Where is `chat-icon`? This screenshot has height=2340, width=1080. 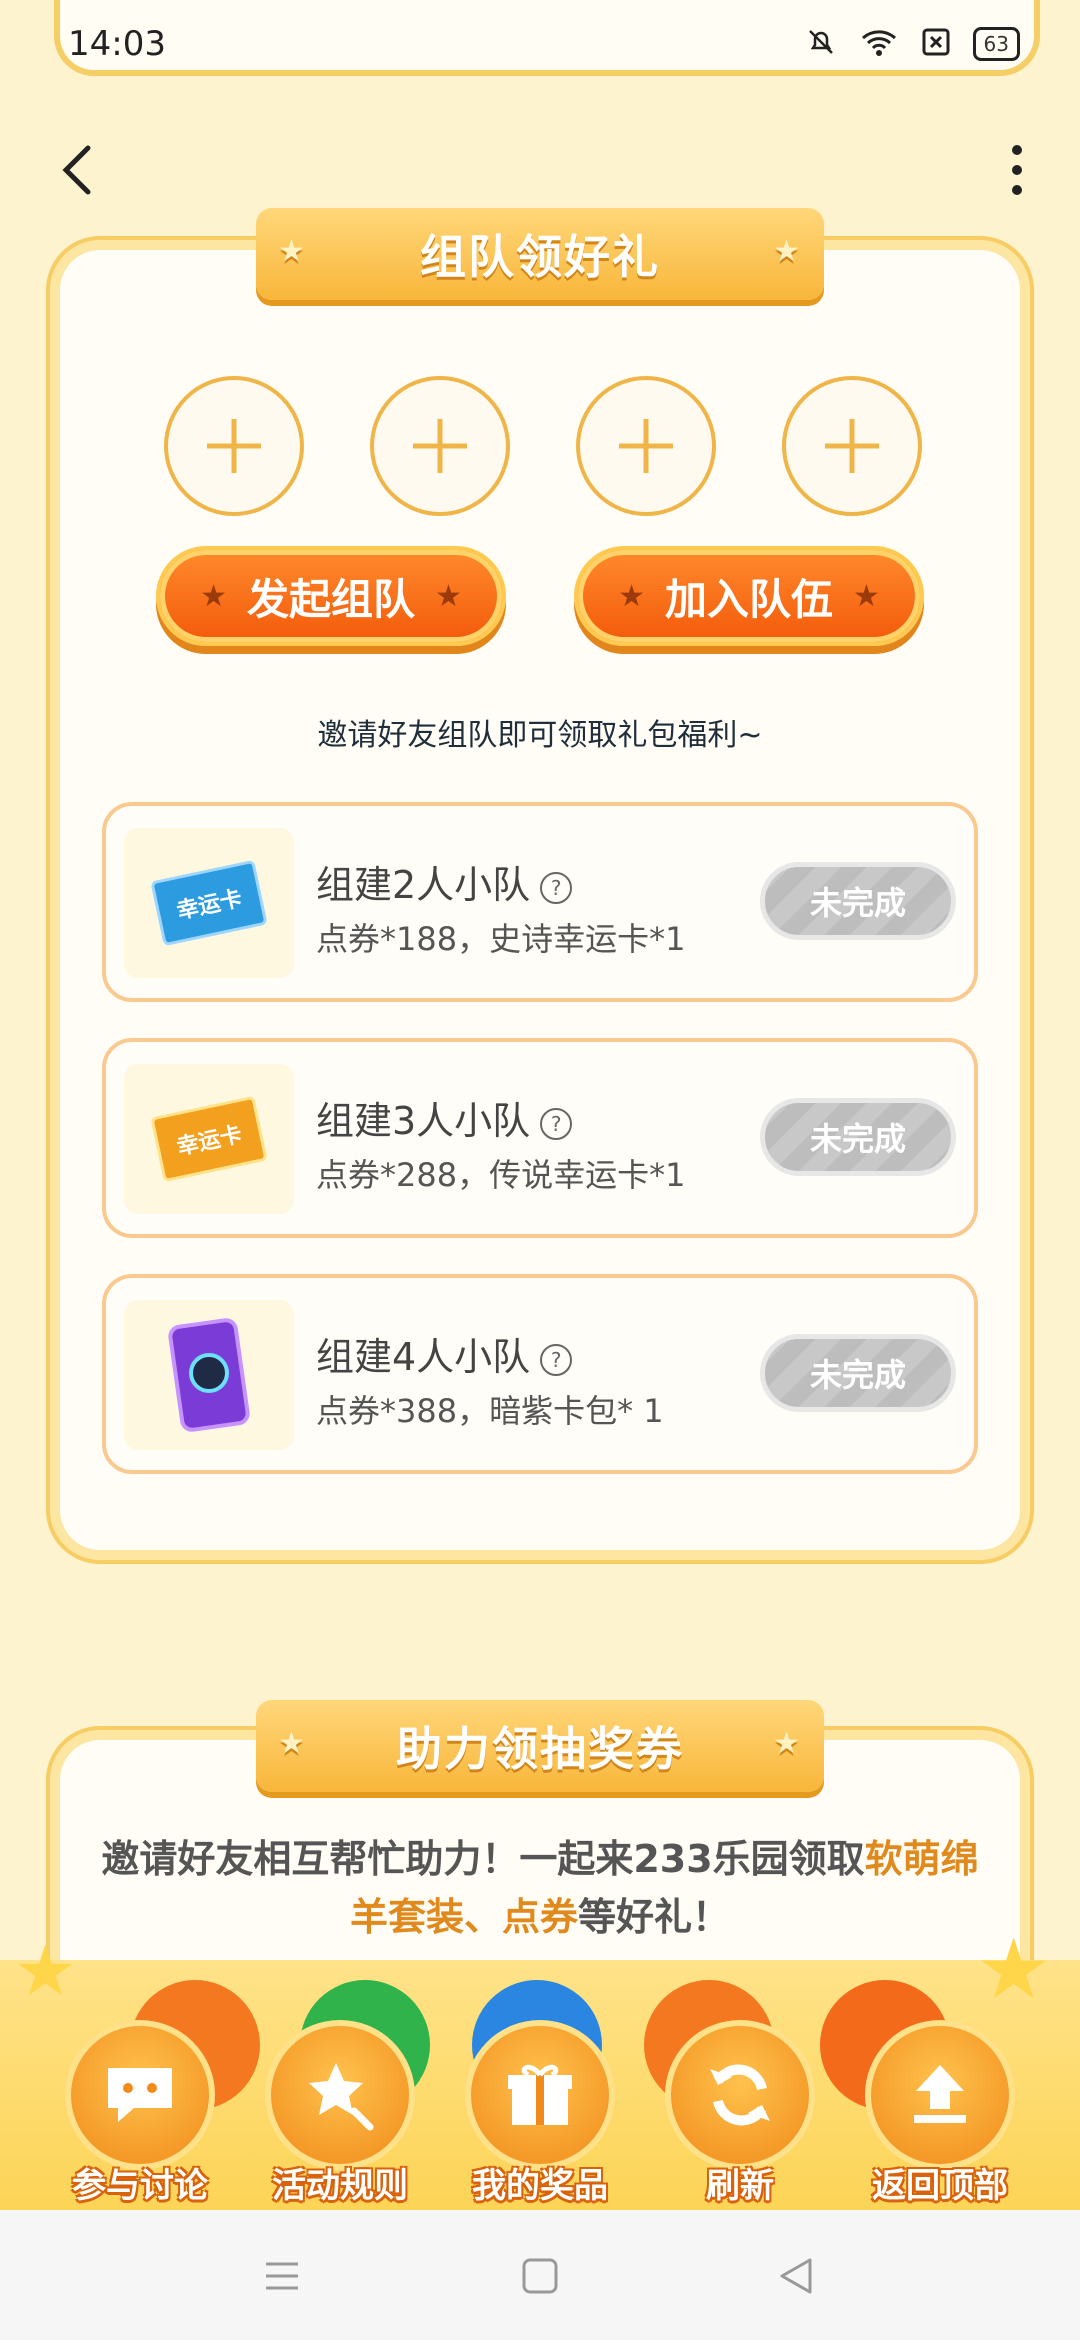 chat-icon is located at coordinates (140, 2095).